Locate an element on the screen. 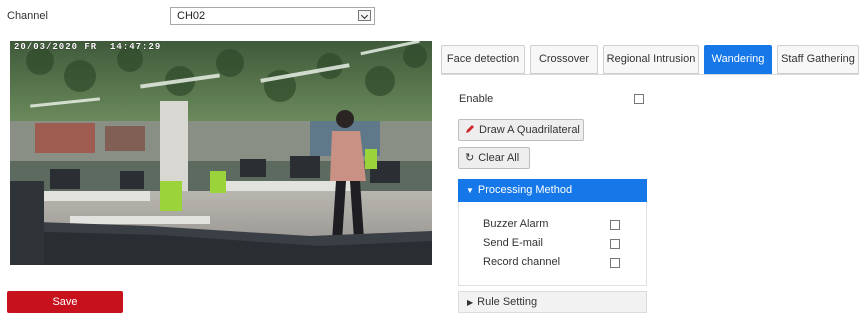 The width and height of the screenshot is (859, 313). record-channel-label: Record channel is located at coordinates (522, 262).